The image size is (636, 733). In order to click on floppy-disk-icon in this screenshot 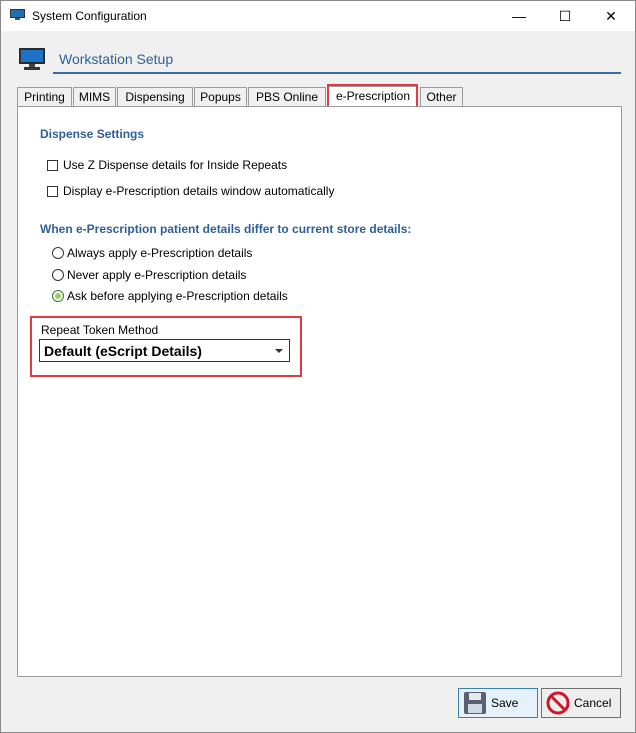, I will do `click(475, 703)`.